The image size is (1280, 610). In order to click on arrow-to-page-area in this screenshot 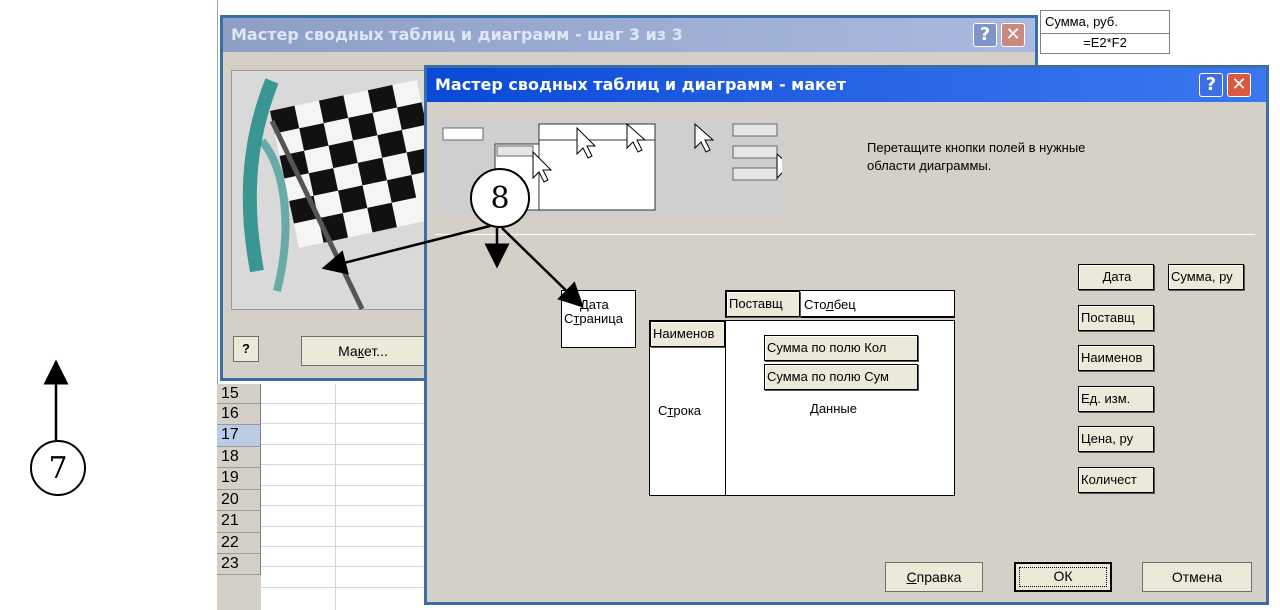, I will do `click(542, 267)`.